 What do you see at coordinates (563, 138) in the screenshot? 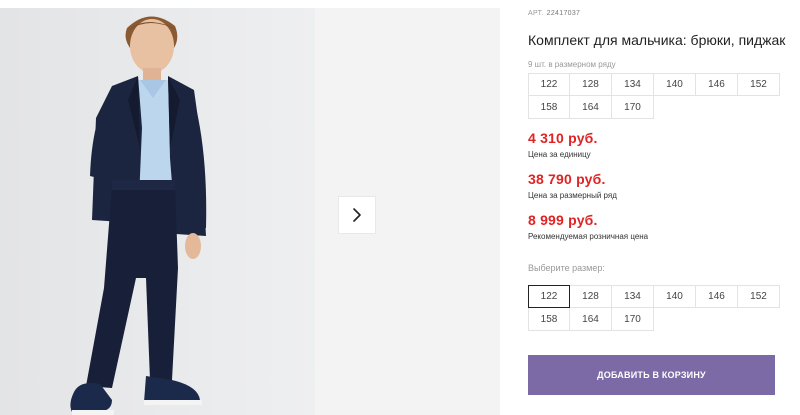
I see `unit-price: 4 310 руб.` at bounding box center [563, 138].